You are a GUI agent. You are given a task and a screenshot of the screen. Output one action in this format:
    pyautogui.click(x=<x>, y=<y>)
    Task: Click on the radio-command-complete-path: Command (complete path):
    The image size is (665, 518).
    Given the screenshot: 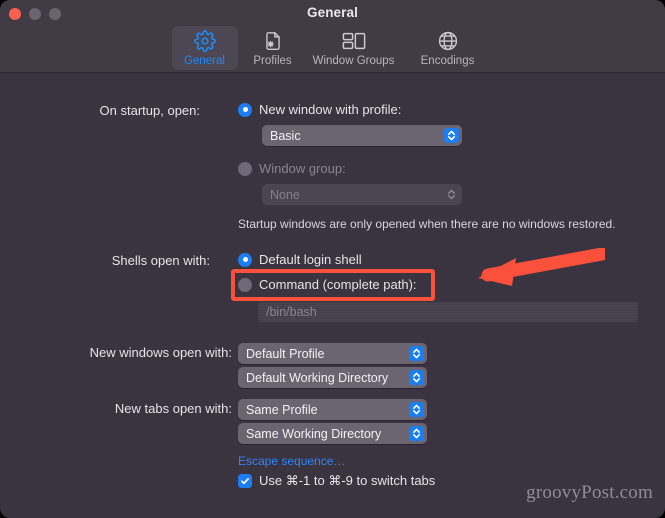 What is the action you would take?
    pyautogui.click(x=327, y=284)
    